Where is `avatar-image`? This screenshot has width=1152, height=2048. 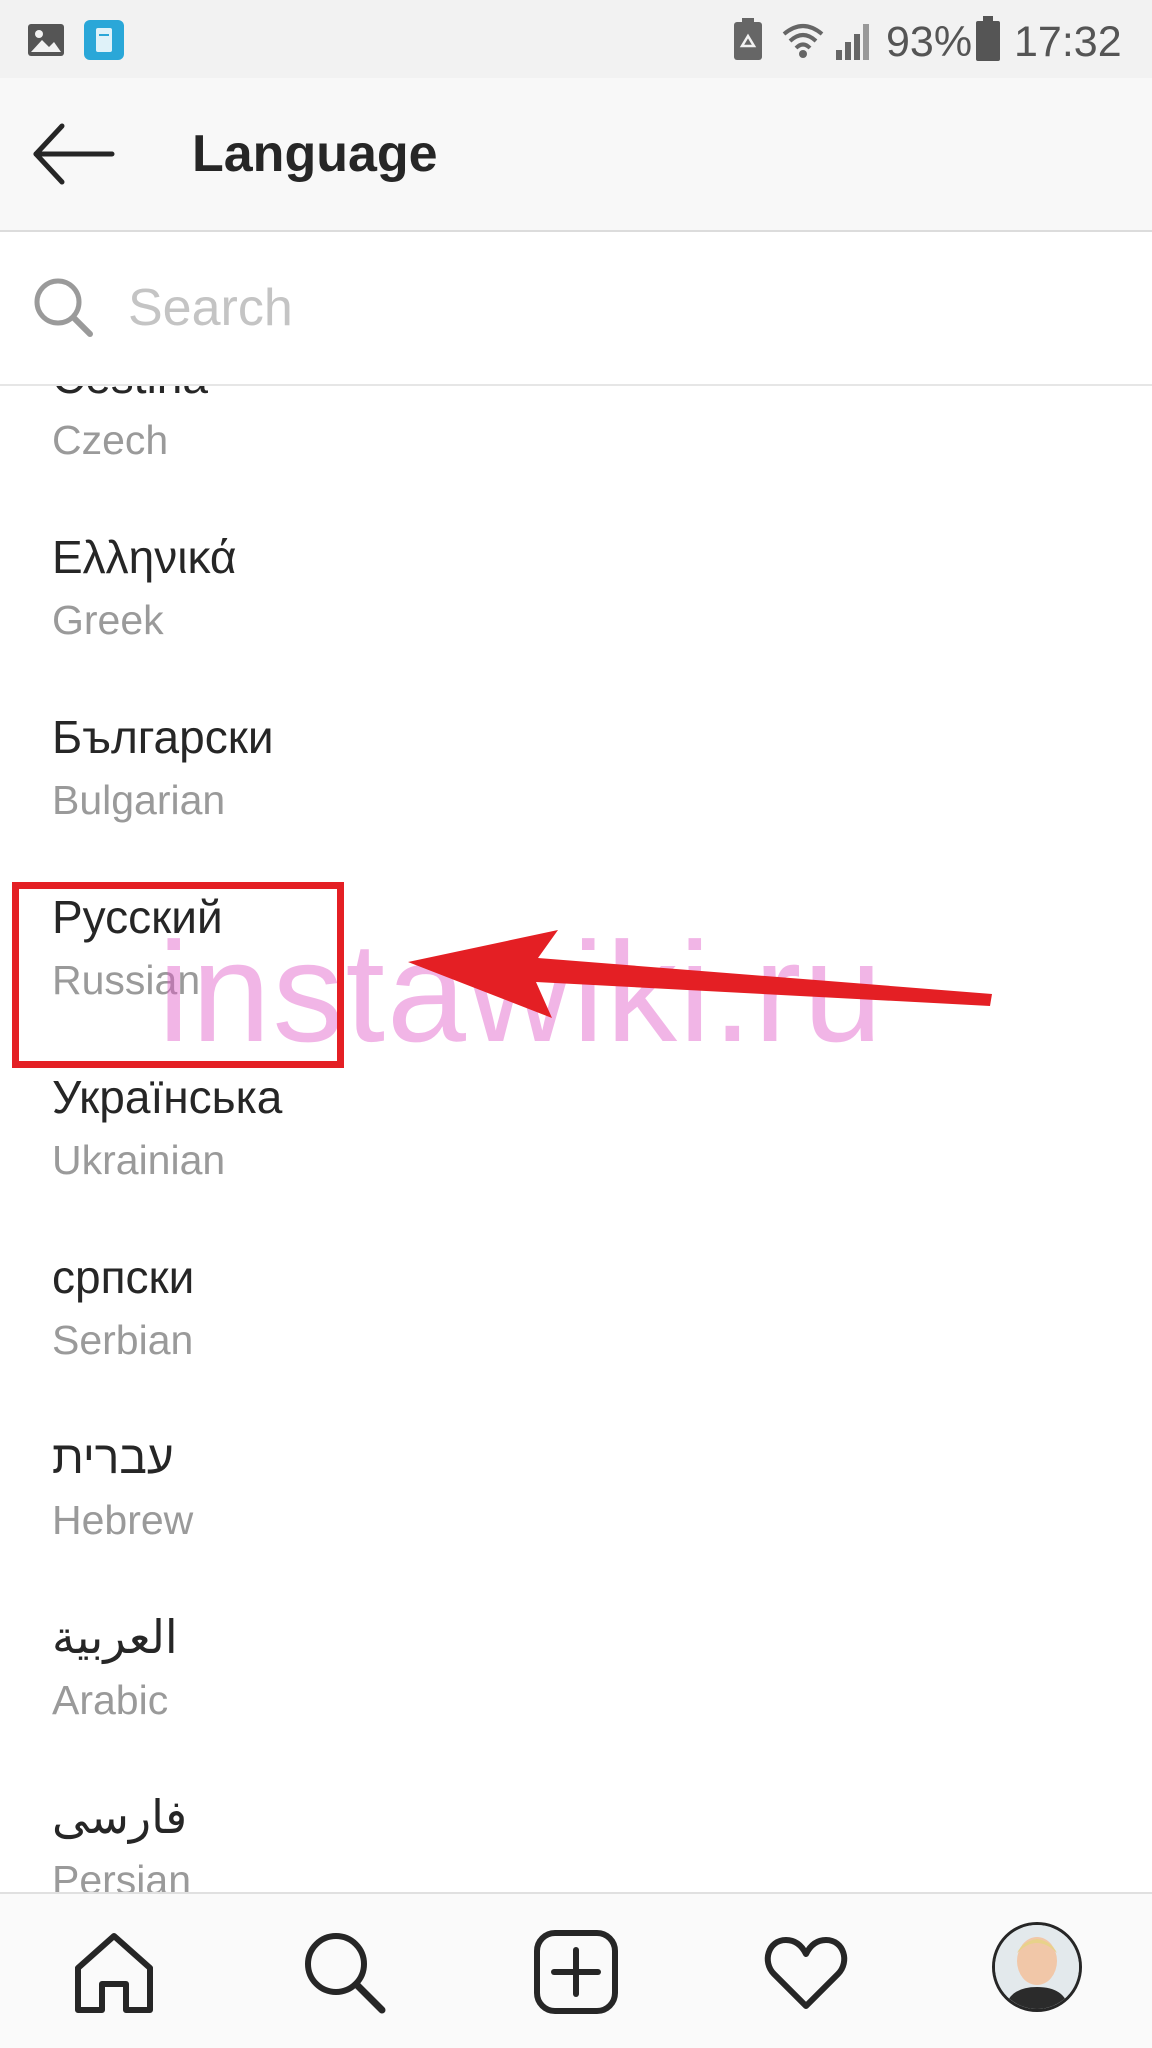
avatar-image is located at coordinates (1037, 1967).